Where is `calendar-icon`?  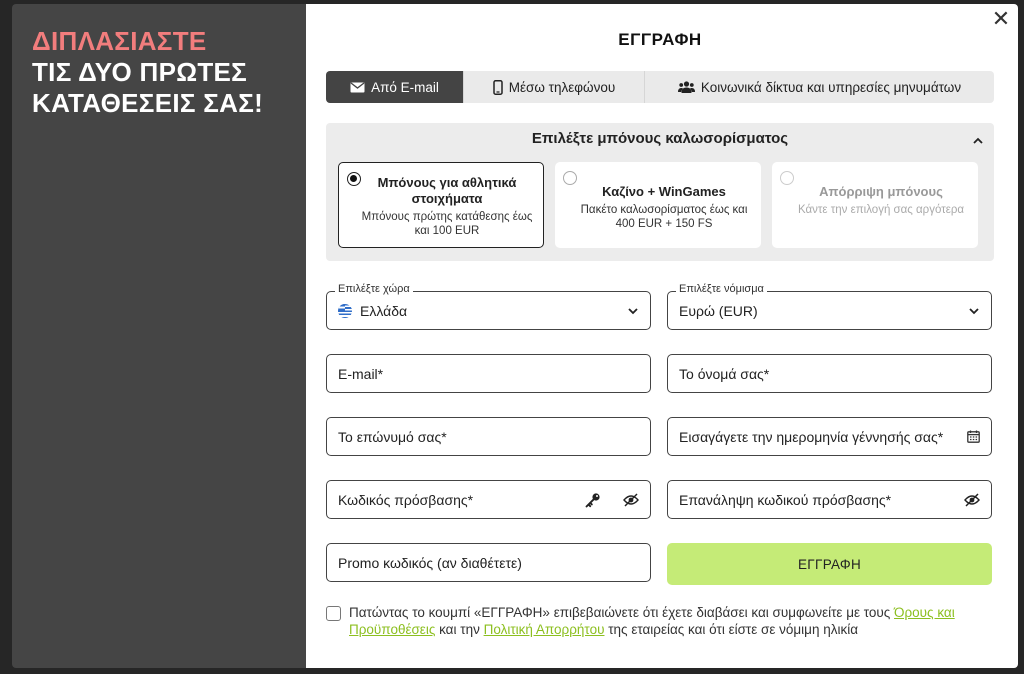
calendar-icon is located at coordinates (973, 436).